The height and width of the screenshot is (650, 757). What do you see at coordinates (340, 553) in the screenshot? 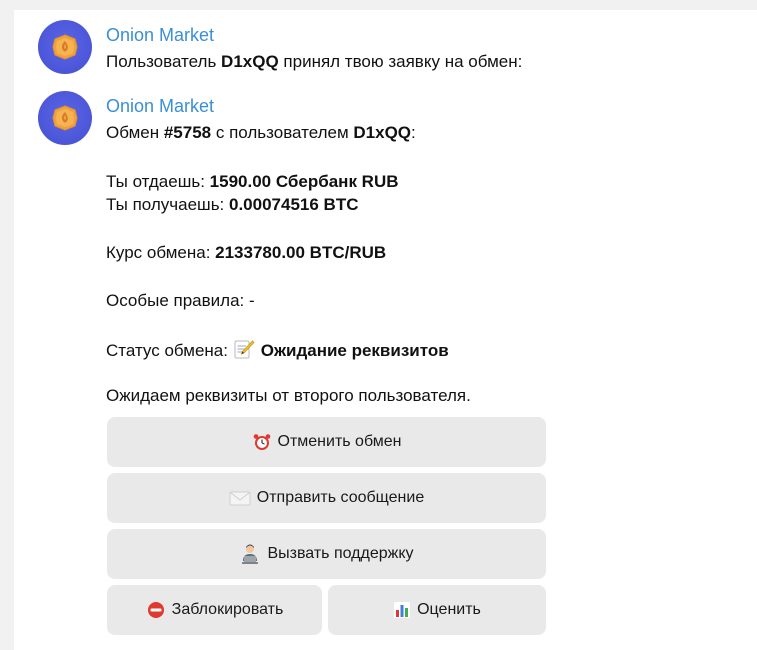
I see `button-label: Вызвать поддержку` at bounding box center [340, 553].